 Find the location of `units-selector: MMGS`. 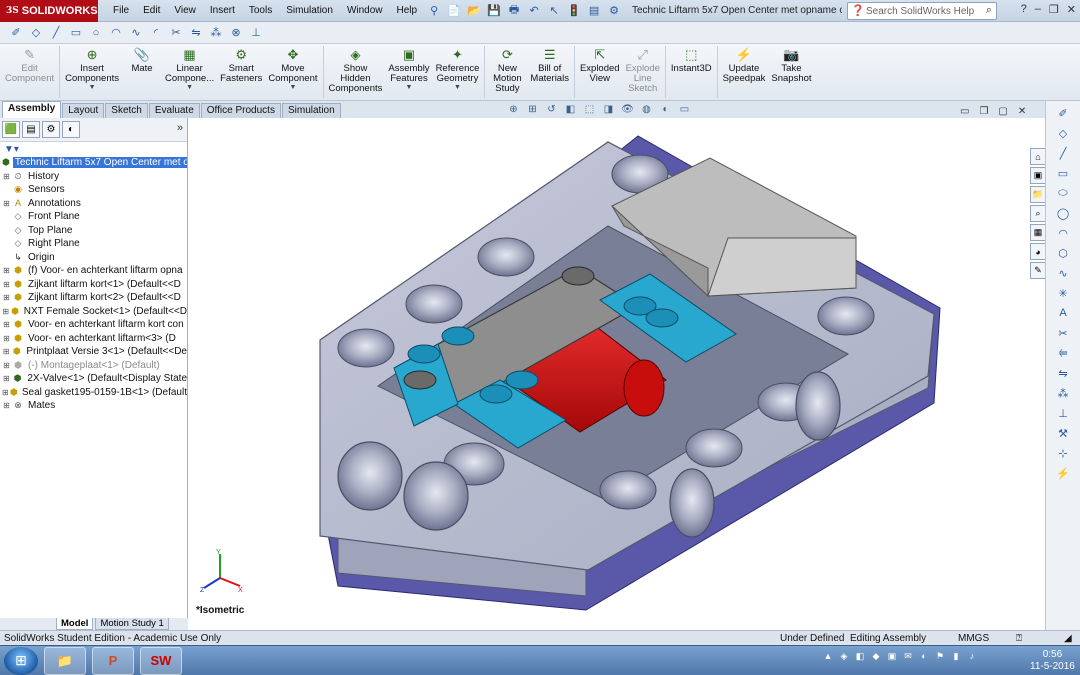

units-selector: MMGS is located at coordinates (973, 638).